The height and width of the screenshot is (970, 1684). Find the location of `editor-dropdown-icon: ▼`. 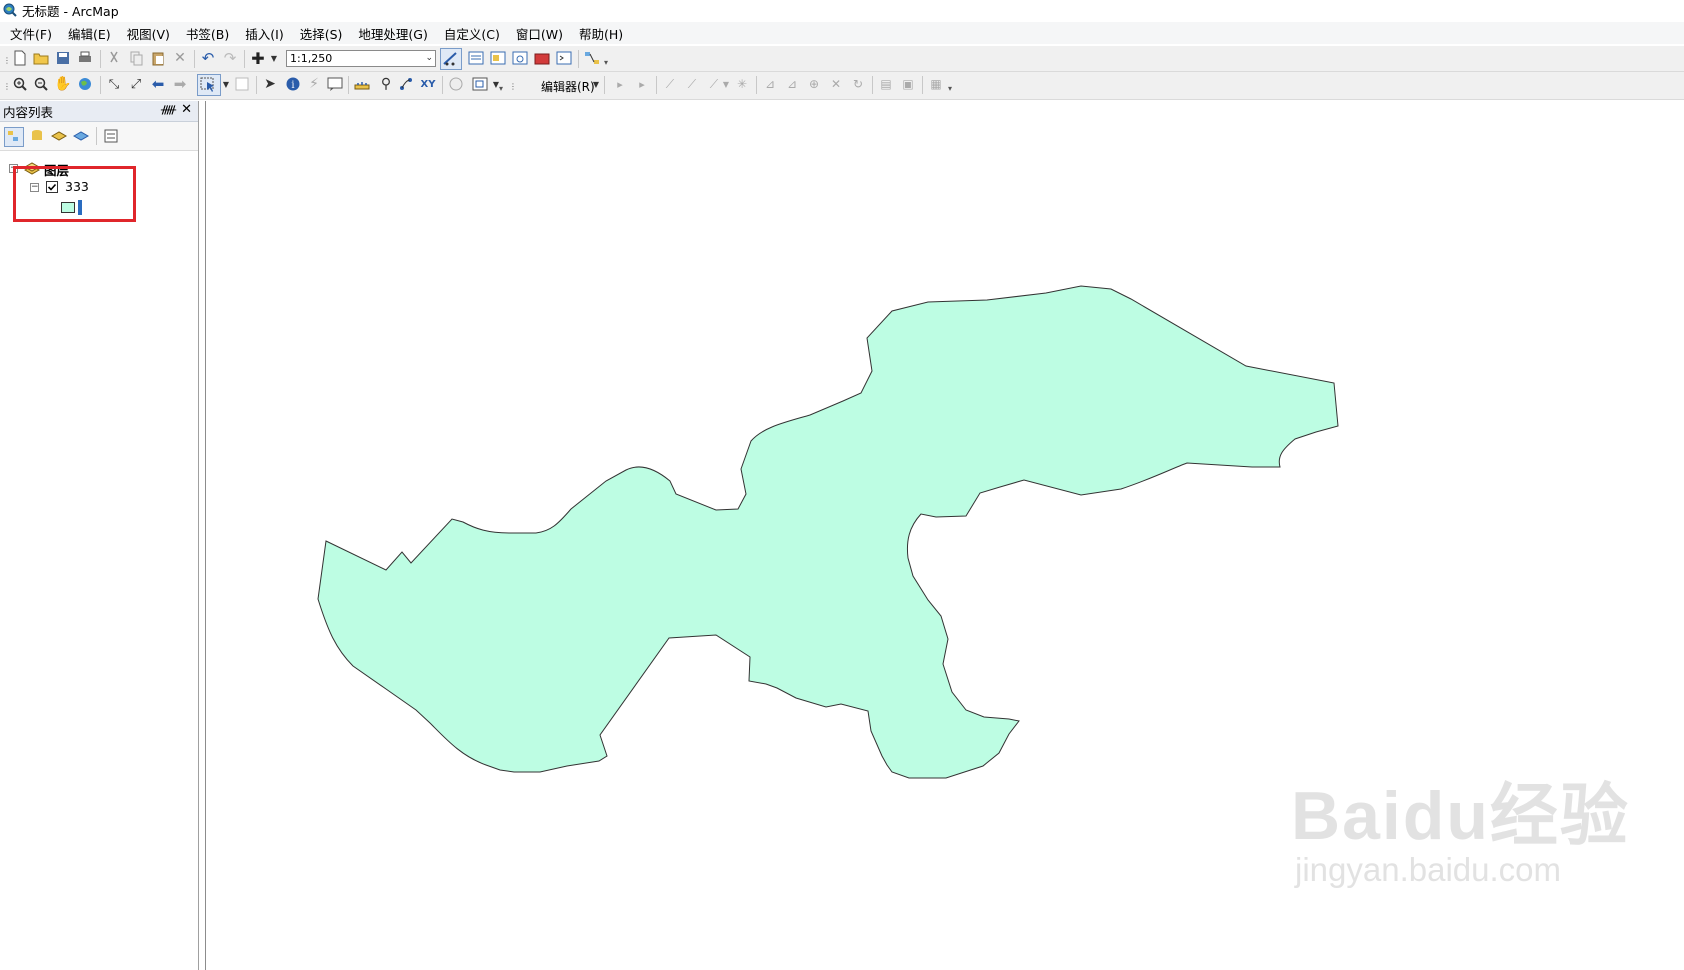

editor-dropdown-icon: ▼ is located at coordinates (596, 84).